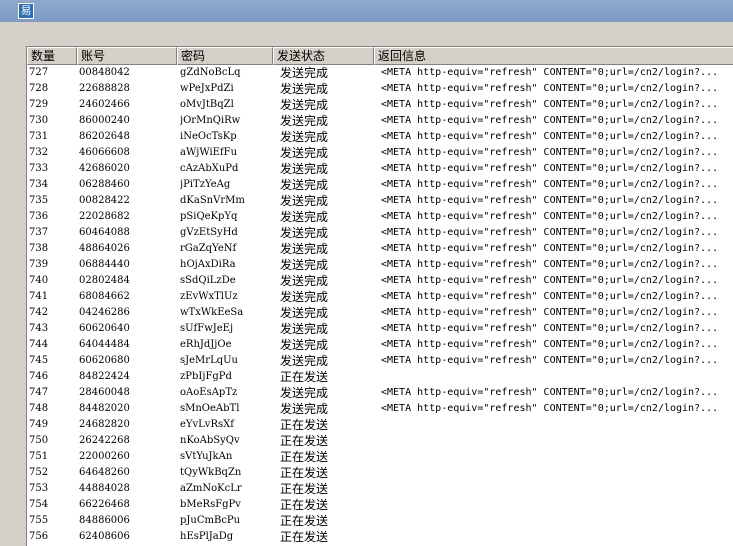 The image size is (733, 546). What do you see at coordinates (207, 88) in the screenshot?
I see `row-password: wPeJxPdZi` at bounding box center [207, 88].